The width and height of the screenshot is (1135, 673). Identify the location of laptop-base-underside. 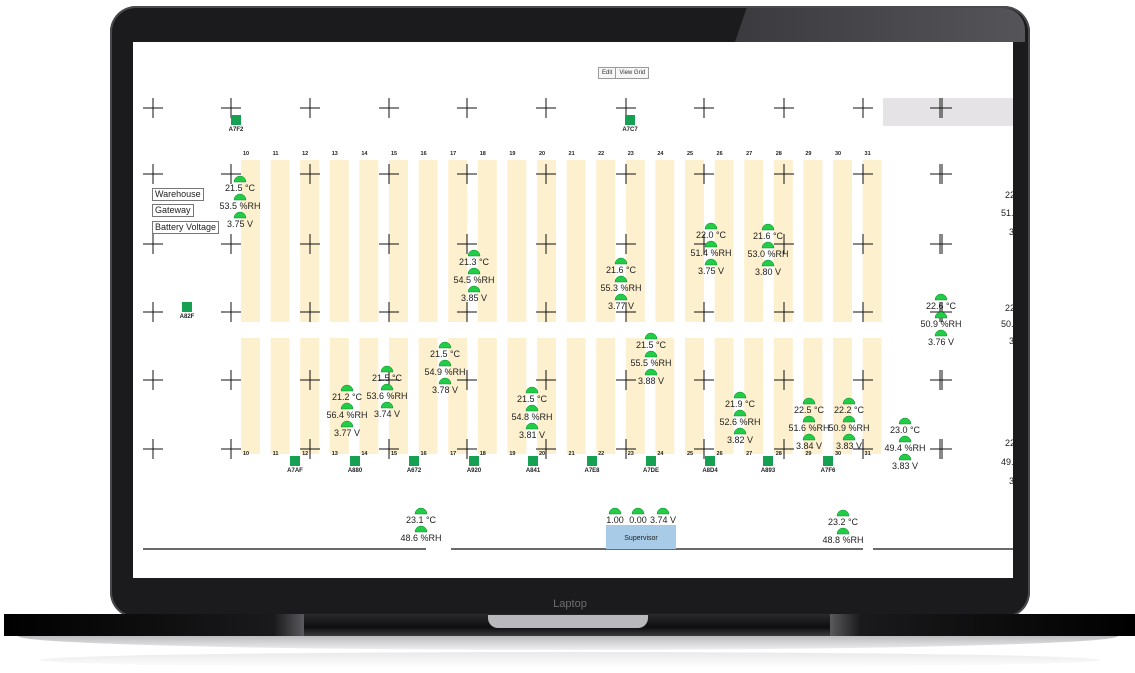
(568, 643).